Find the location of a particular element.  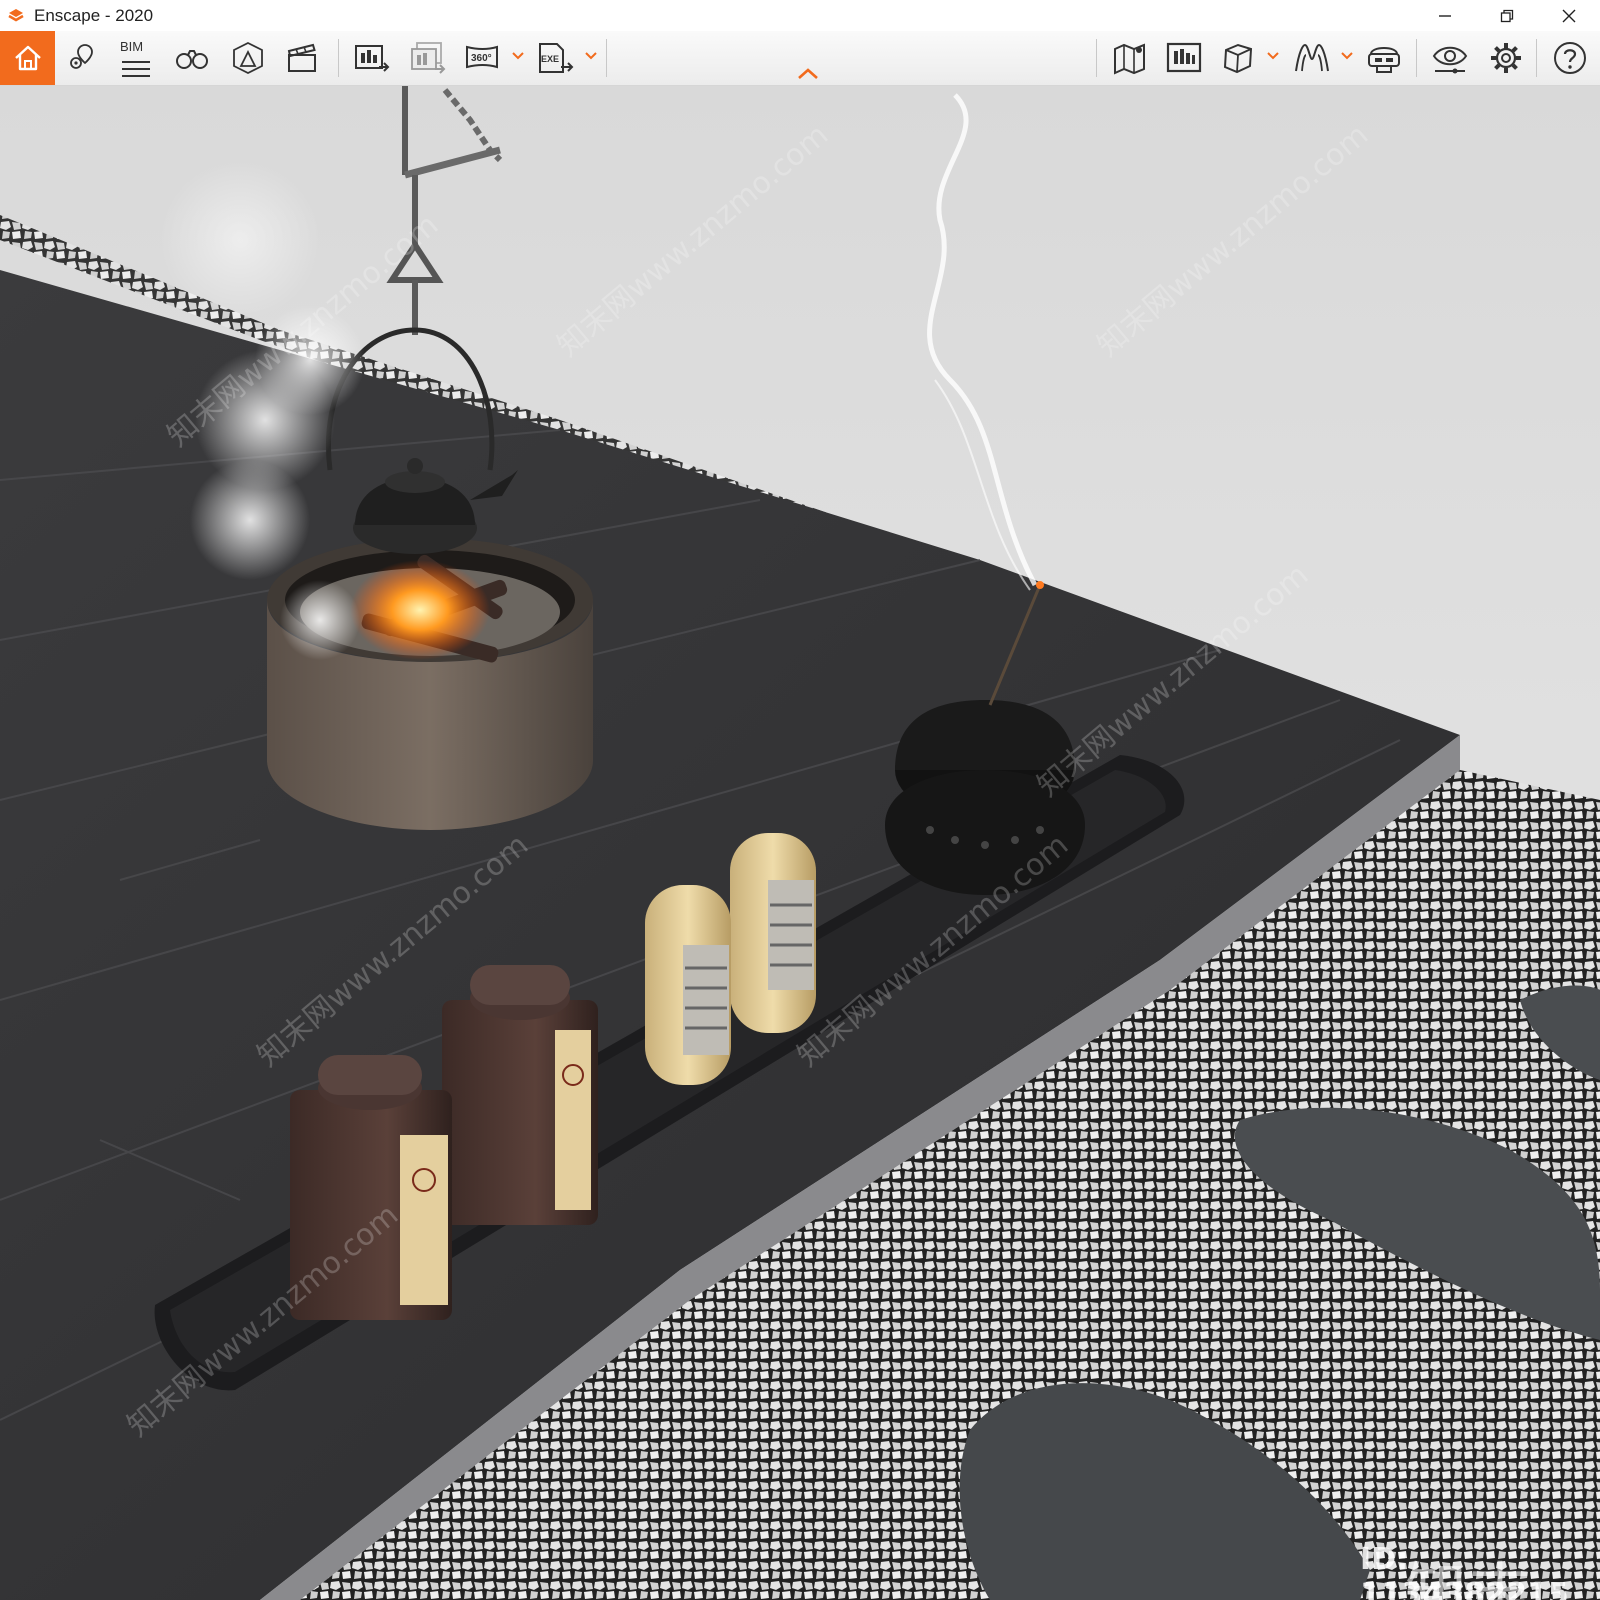

render-screenshot-button is located at coordinates (372, 58).